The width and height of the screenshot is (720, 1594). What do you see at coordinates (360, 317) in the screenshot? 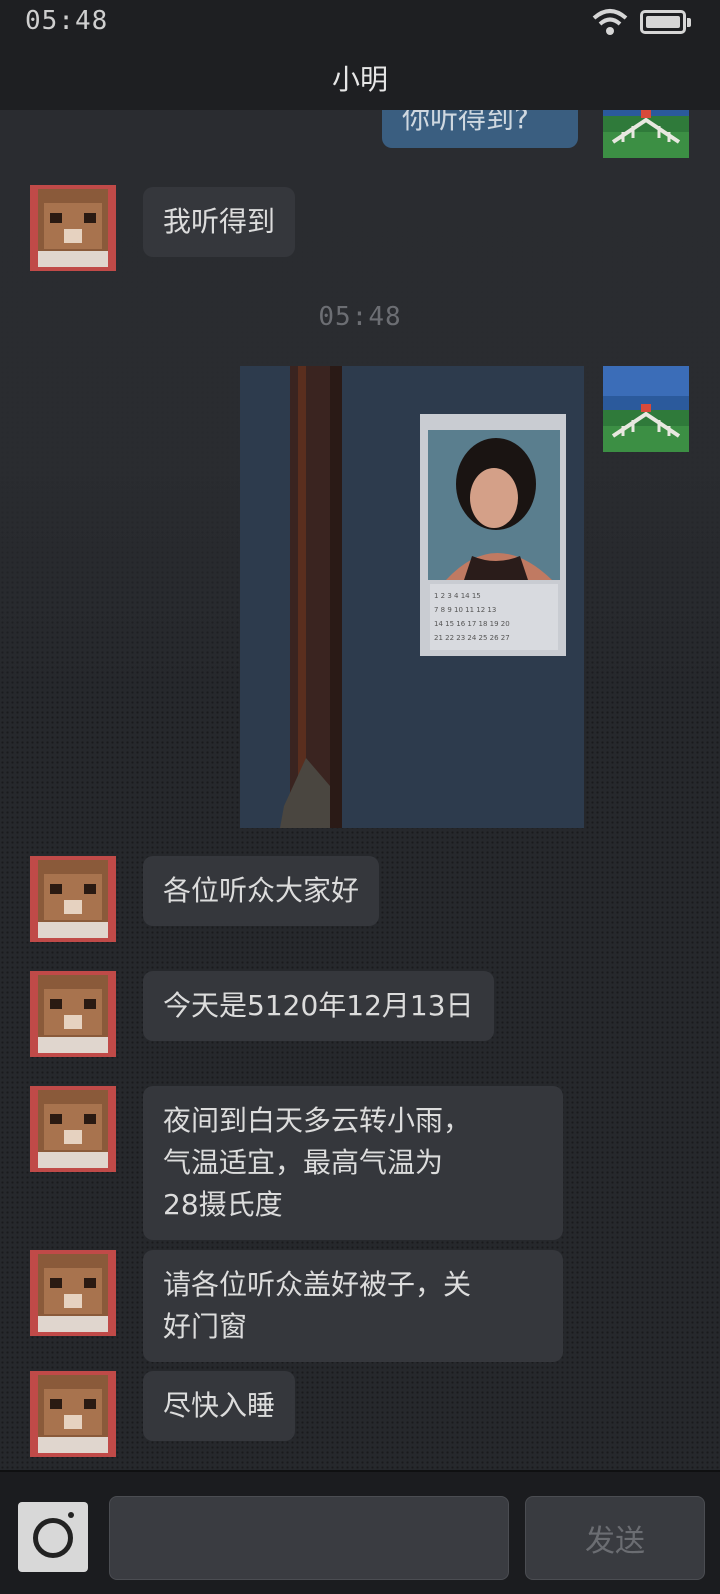
I see `message-timestamp: 05:48` at bounding box center [360, 317].